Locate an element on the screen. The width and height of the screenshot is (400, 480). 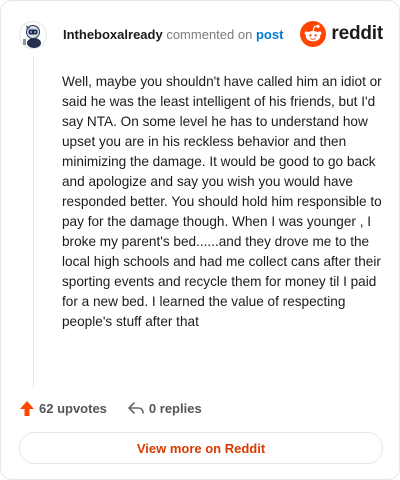
thread-line is located at coordinates (33, 222).